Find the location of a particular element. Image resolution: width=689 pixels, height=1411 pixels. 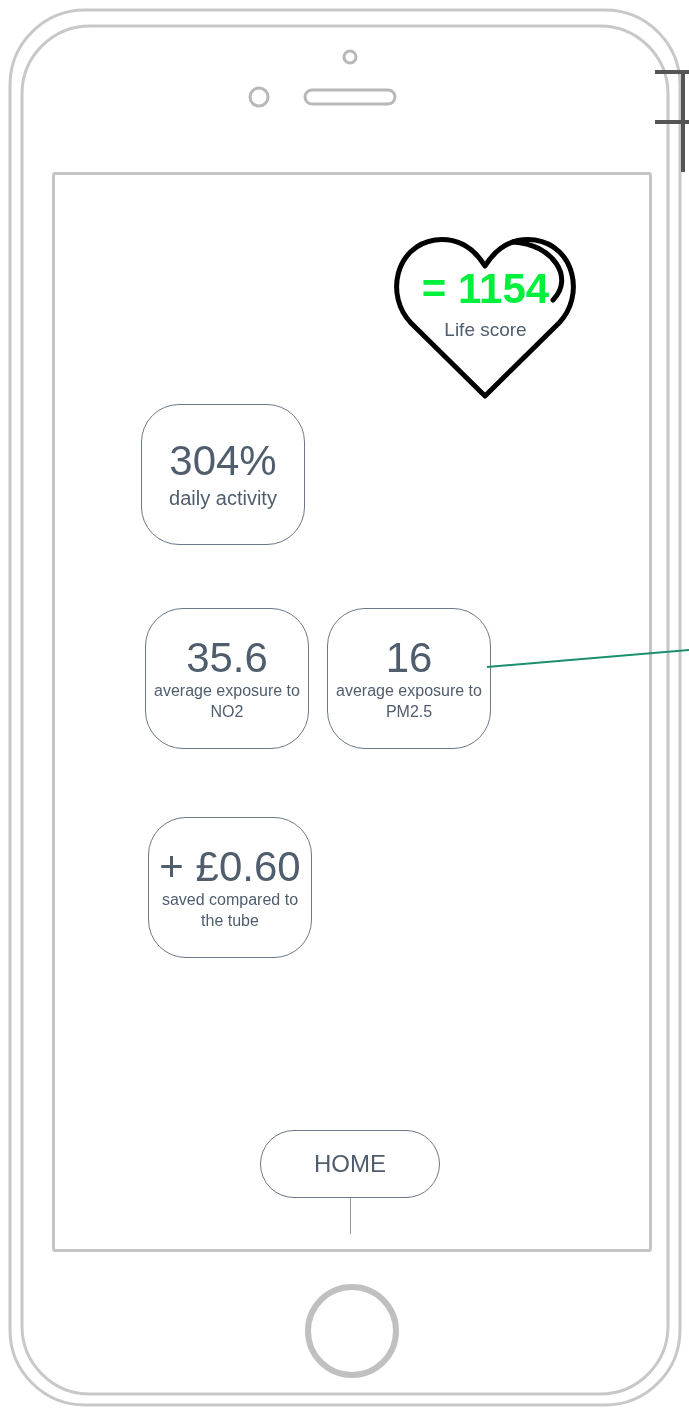

life-score-label: Life score is located at coordinates (485, 330).